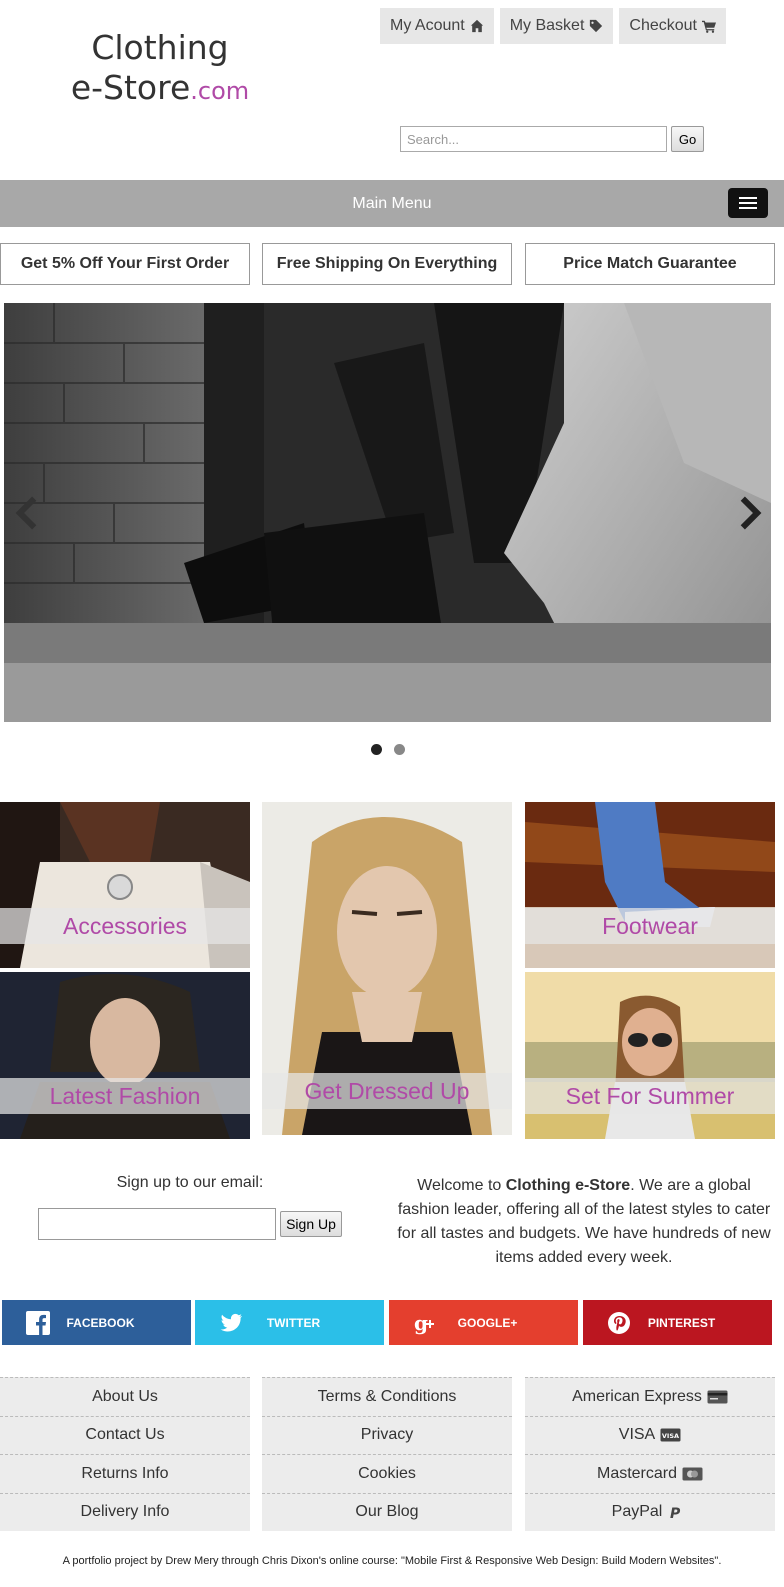  What do you see at coordinates (387, 968) in the screenshot?
I see `category-tile-get-dressed-up: Get Dressed Up` at bounding box center [387, 968].